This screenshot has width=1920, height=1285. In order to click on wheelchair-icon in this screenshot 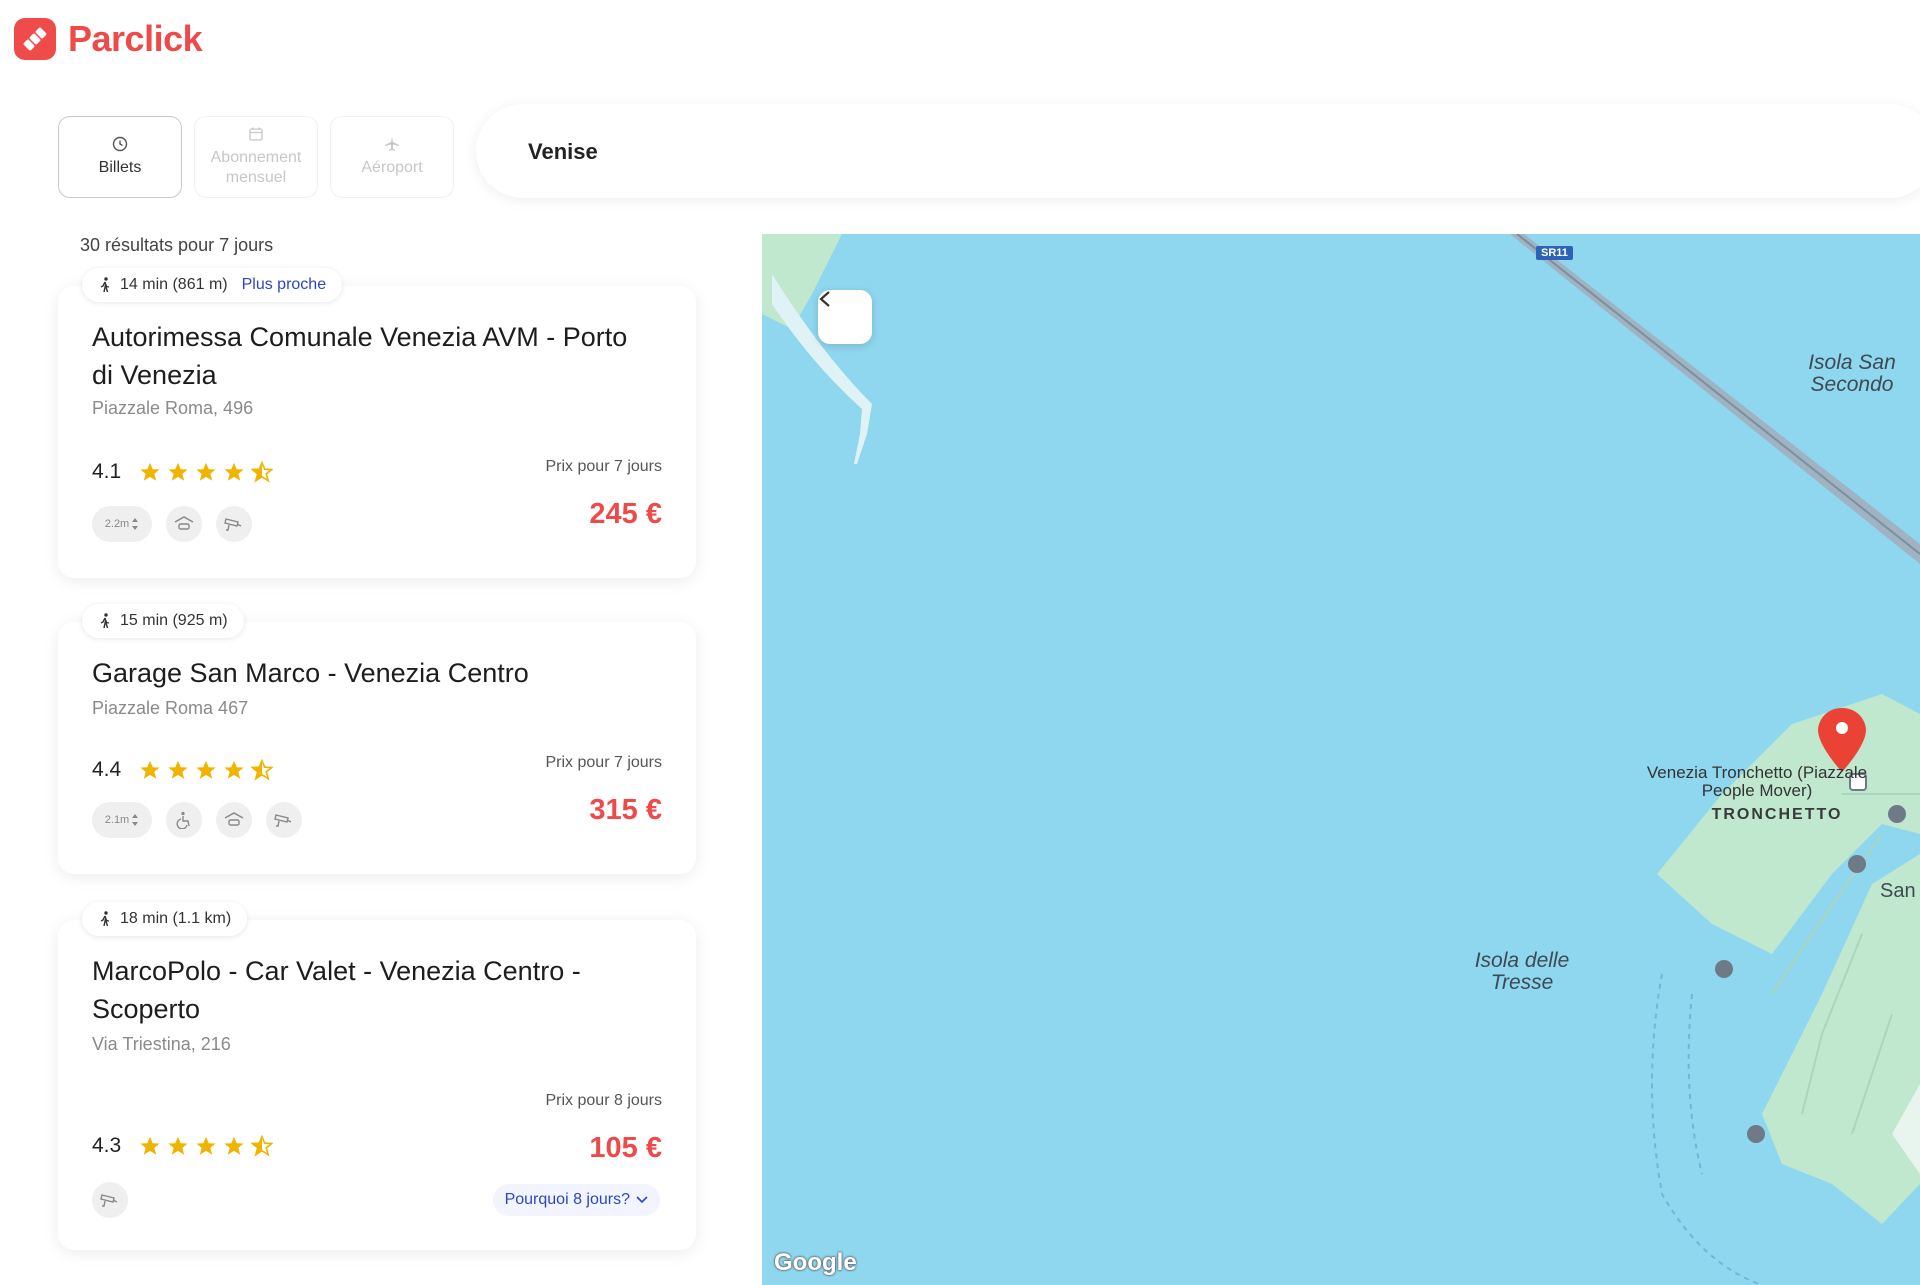, I will do `click(183, 820)`.